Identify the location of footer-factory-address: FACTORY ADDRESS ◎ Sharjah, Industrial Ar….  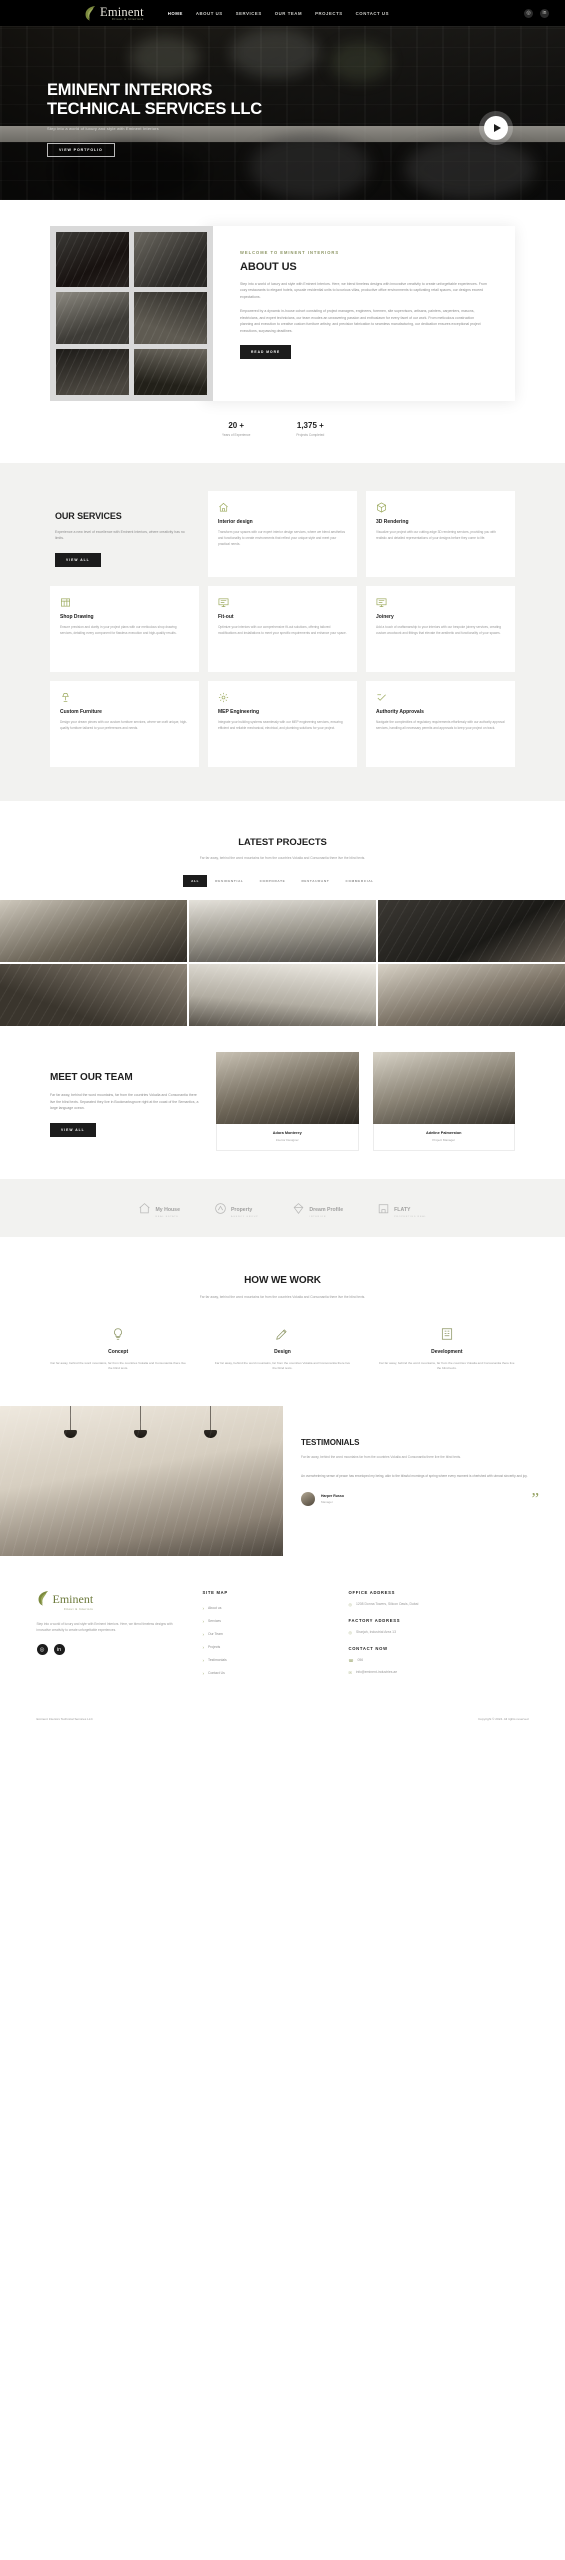
(439, 1626).